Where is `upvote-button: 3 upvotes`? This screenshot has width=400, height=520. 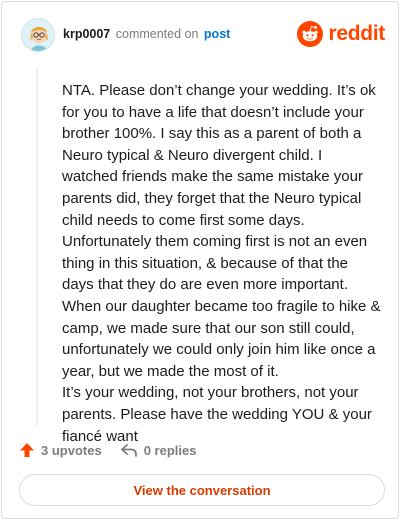
upvote-button: 3 upvotes is located at coordinates (60, 450).